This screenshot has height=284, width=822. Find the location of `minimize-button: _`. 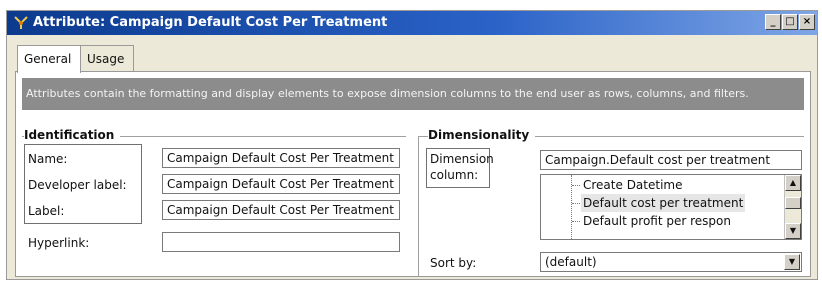

minimize-button: _ is located at coordinates (773, 22).